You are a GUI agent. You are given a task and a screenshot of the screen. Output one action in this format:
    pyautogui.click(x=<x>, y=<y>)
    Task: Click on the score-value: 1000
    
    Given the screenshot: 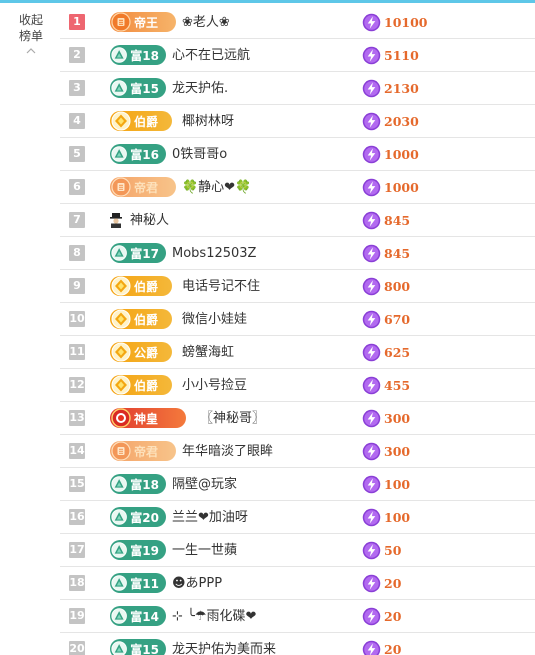 What is the action you would take?
    pyautogui.click(x=401, y=187)
    